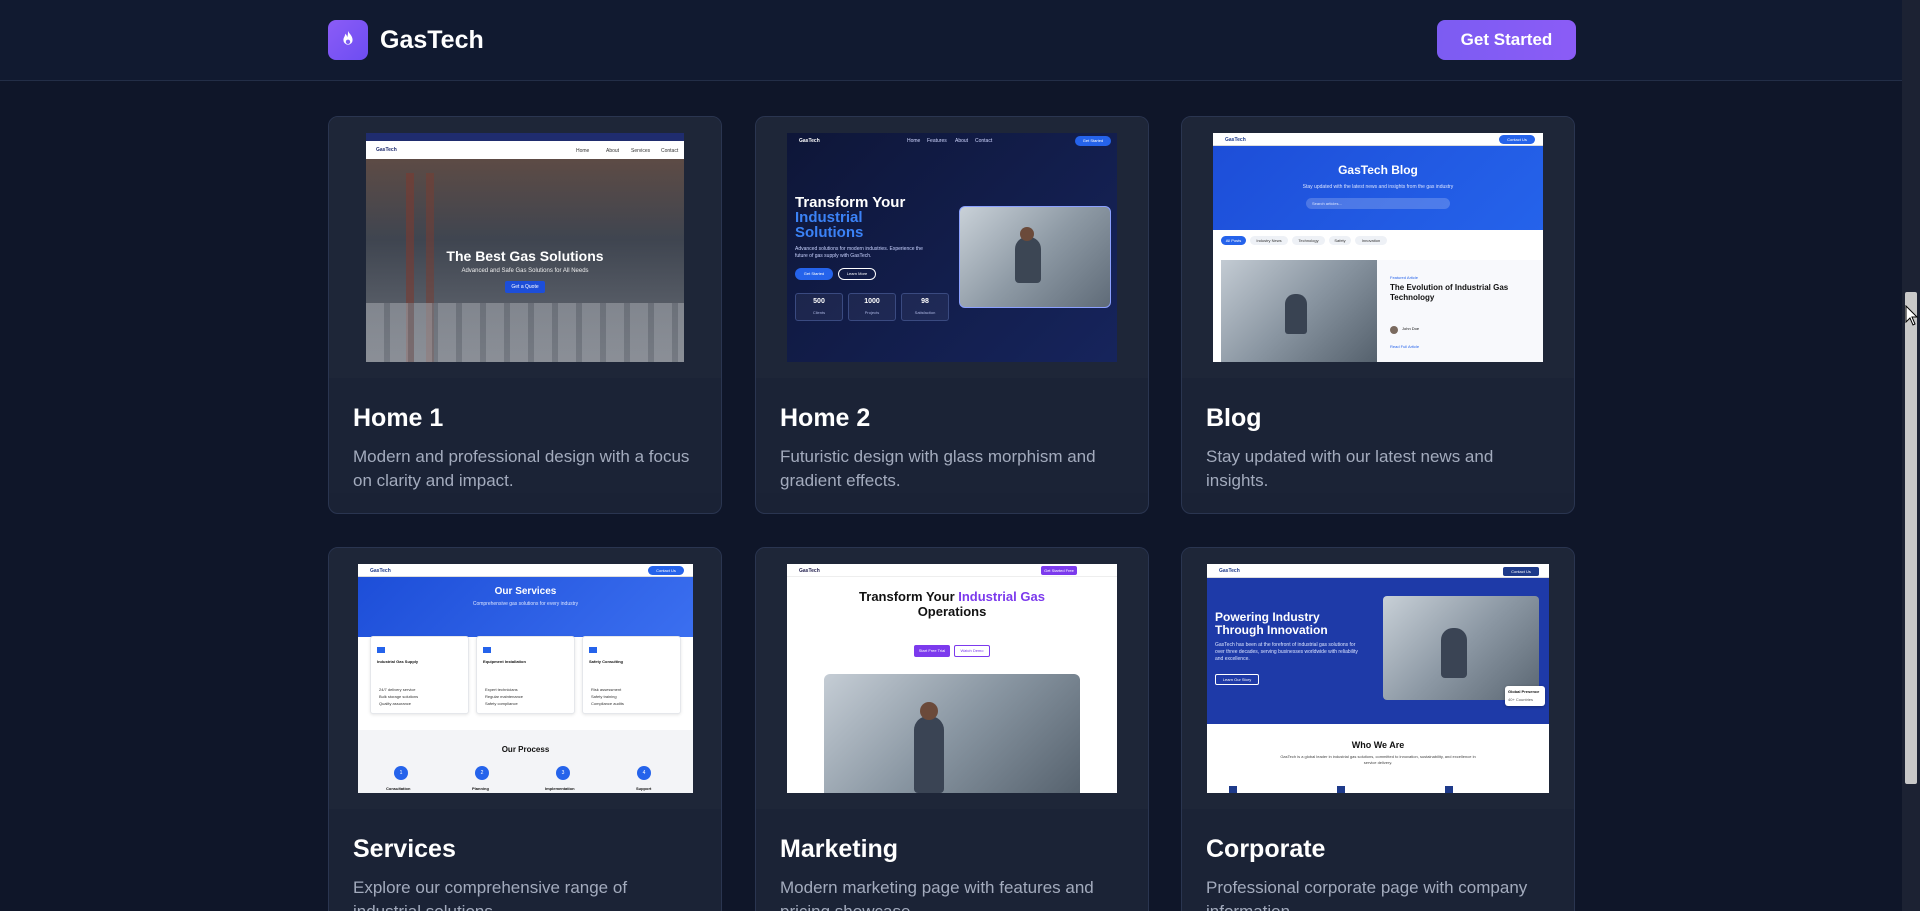 The height and width of the screenshot is (911, 1920). What do you see at coordinates (1271, 623) in the screenshot?
I see `preview-headline: Powering Industry Through Innovation` at bounding box center [1271, 623].